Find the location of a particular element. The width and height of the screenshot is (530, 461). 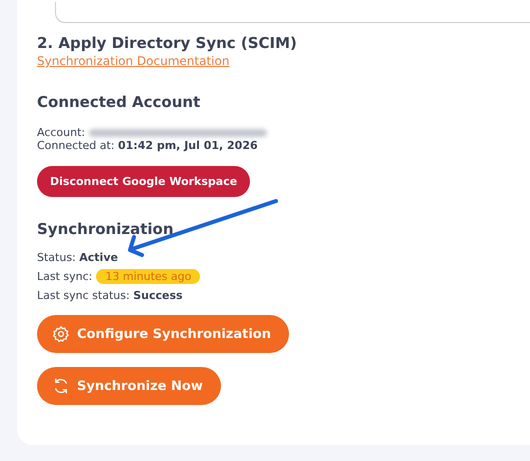

disconnect-button: Disconnect Google Workspace is located at coordinates (143, 181).